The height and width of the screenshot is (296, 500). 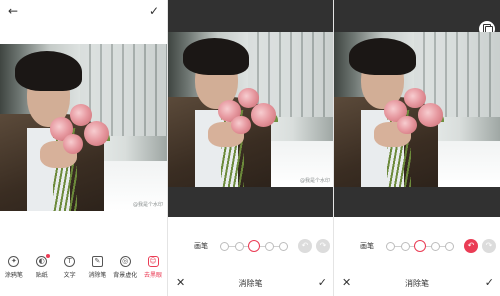 What do you see at coordinates (48, 256) in the screenshot?
I see `new-dot` at bounding box center [48, 256].